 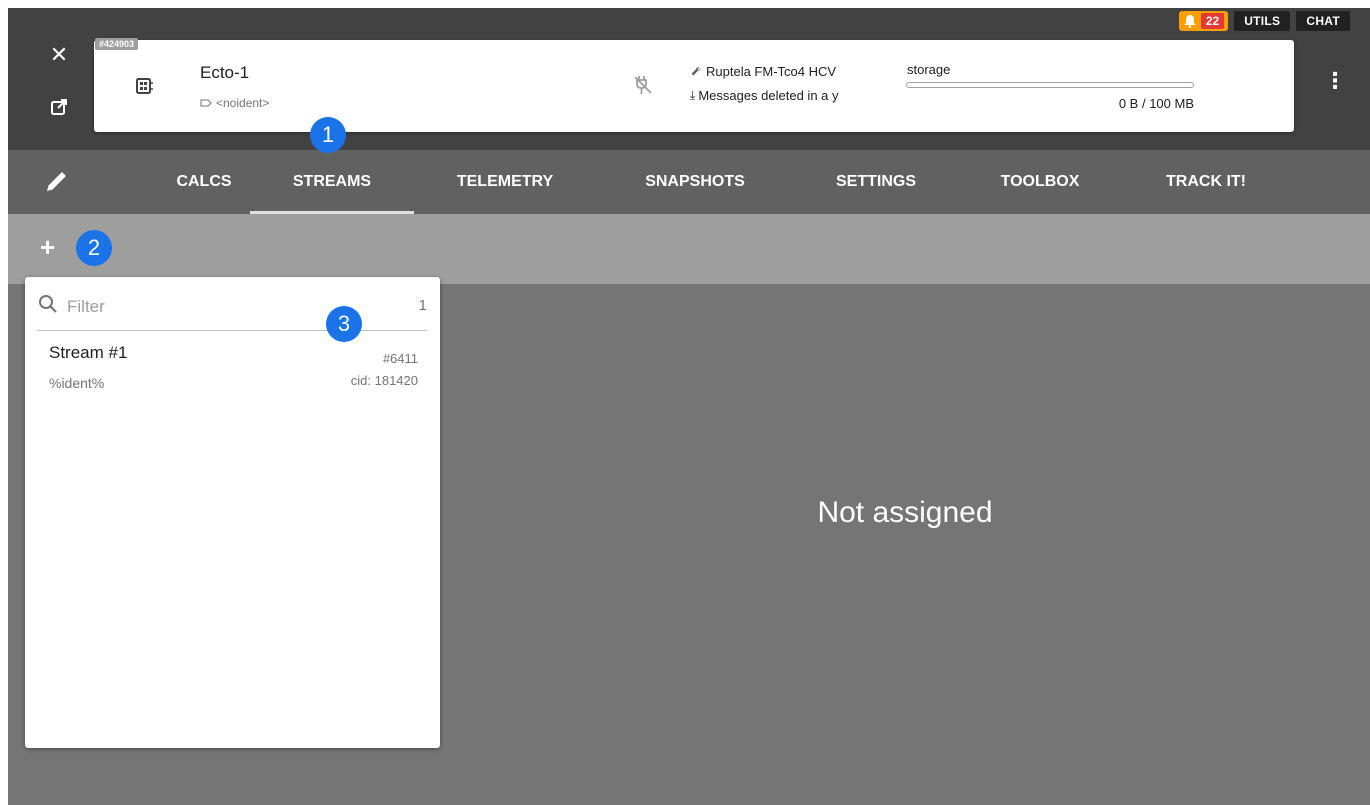 What do you see at coordinates (1156, 103) in the screenshot?
I see `storage-value: 0 B / 100 MB` at bounding box center [1156, 103].